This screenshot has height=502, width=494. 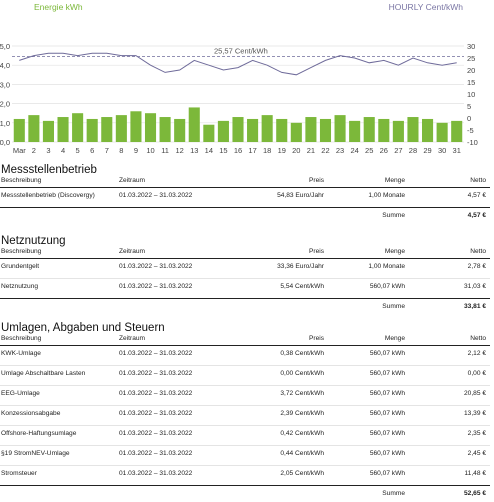 What do you see at coordinates (300, 195) in the screenshot?
I see `cell-price: 54,83 Euro/Jahr` at bounding box center [300, 195].